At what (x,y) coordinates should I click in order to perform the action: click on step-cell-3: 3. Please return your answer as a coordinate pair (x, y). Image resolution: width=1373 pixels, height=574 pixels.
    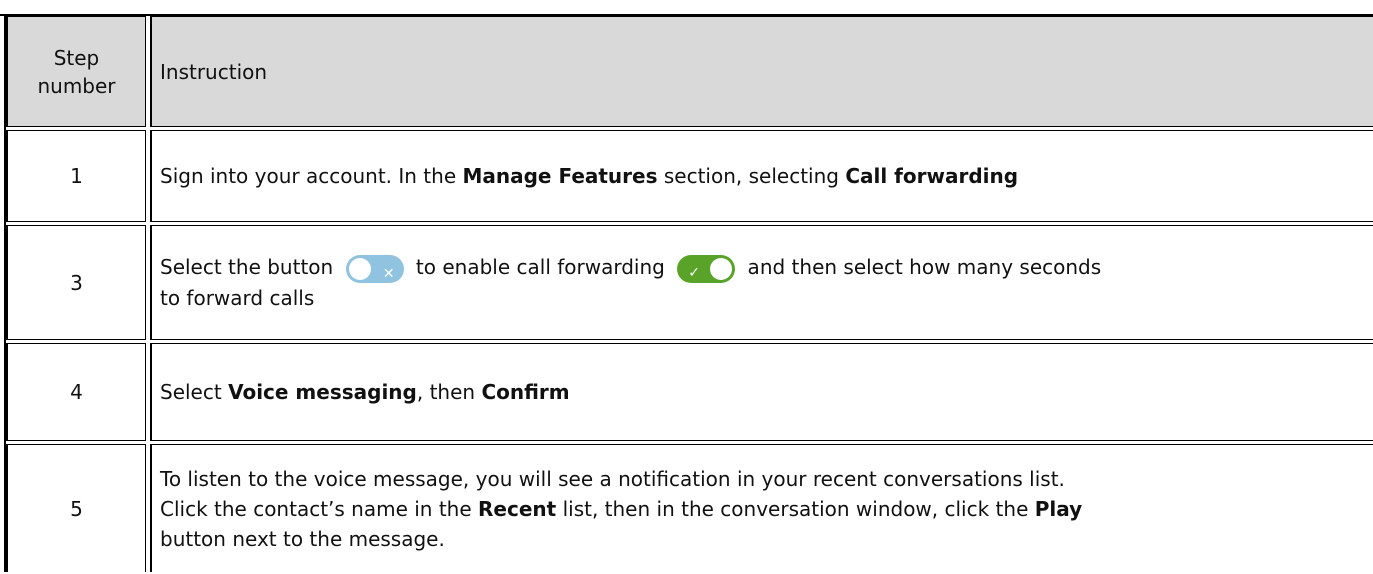
    Looking at the image, I should click on (76, 282).